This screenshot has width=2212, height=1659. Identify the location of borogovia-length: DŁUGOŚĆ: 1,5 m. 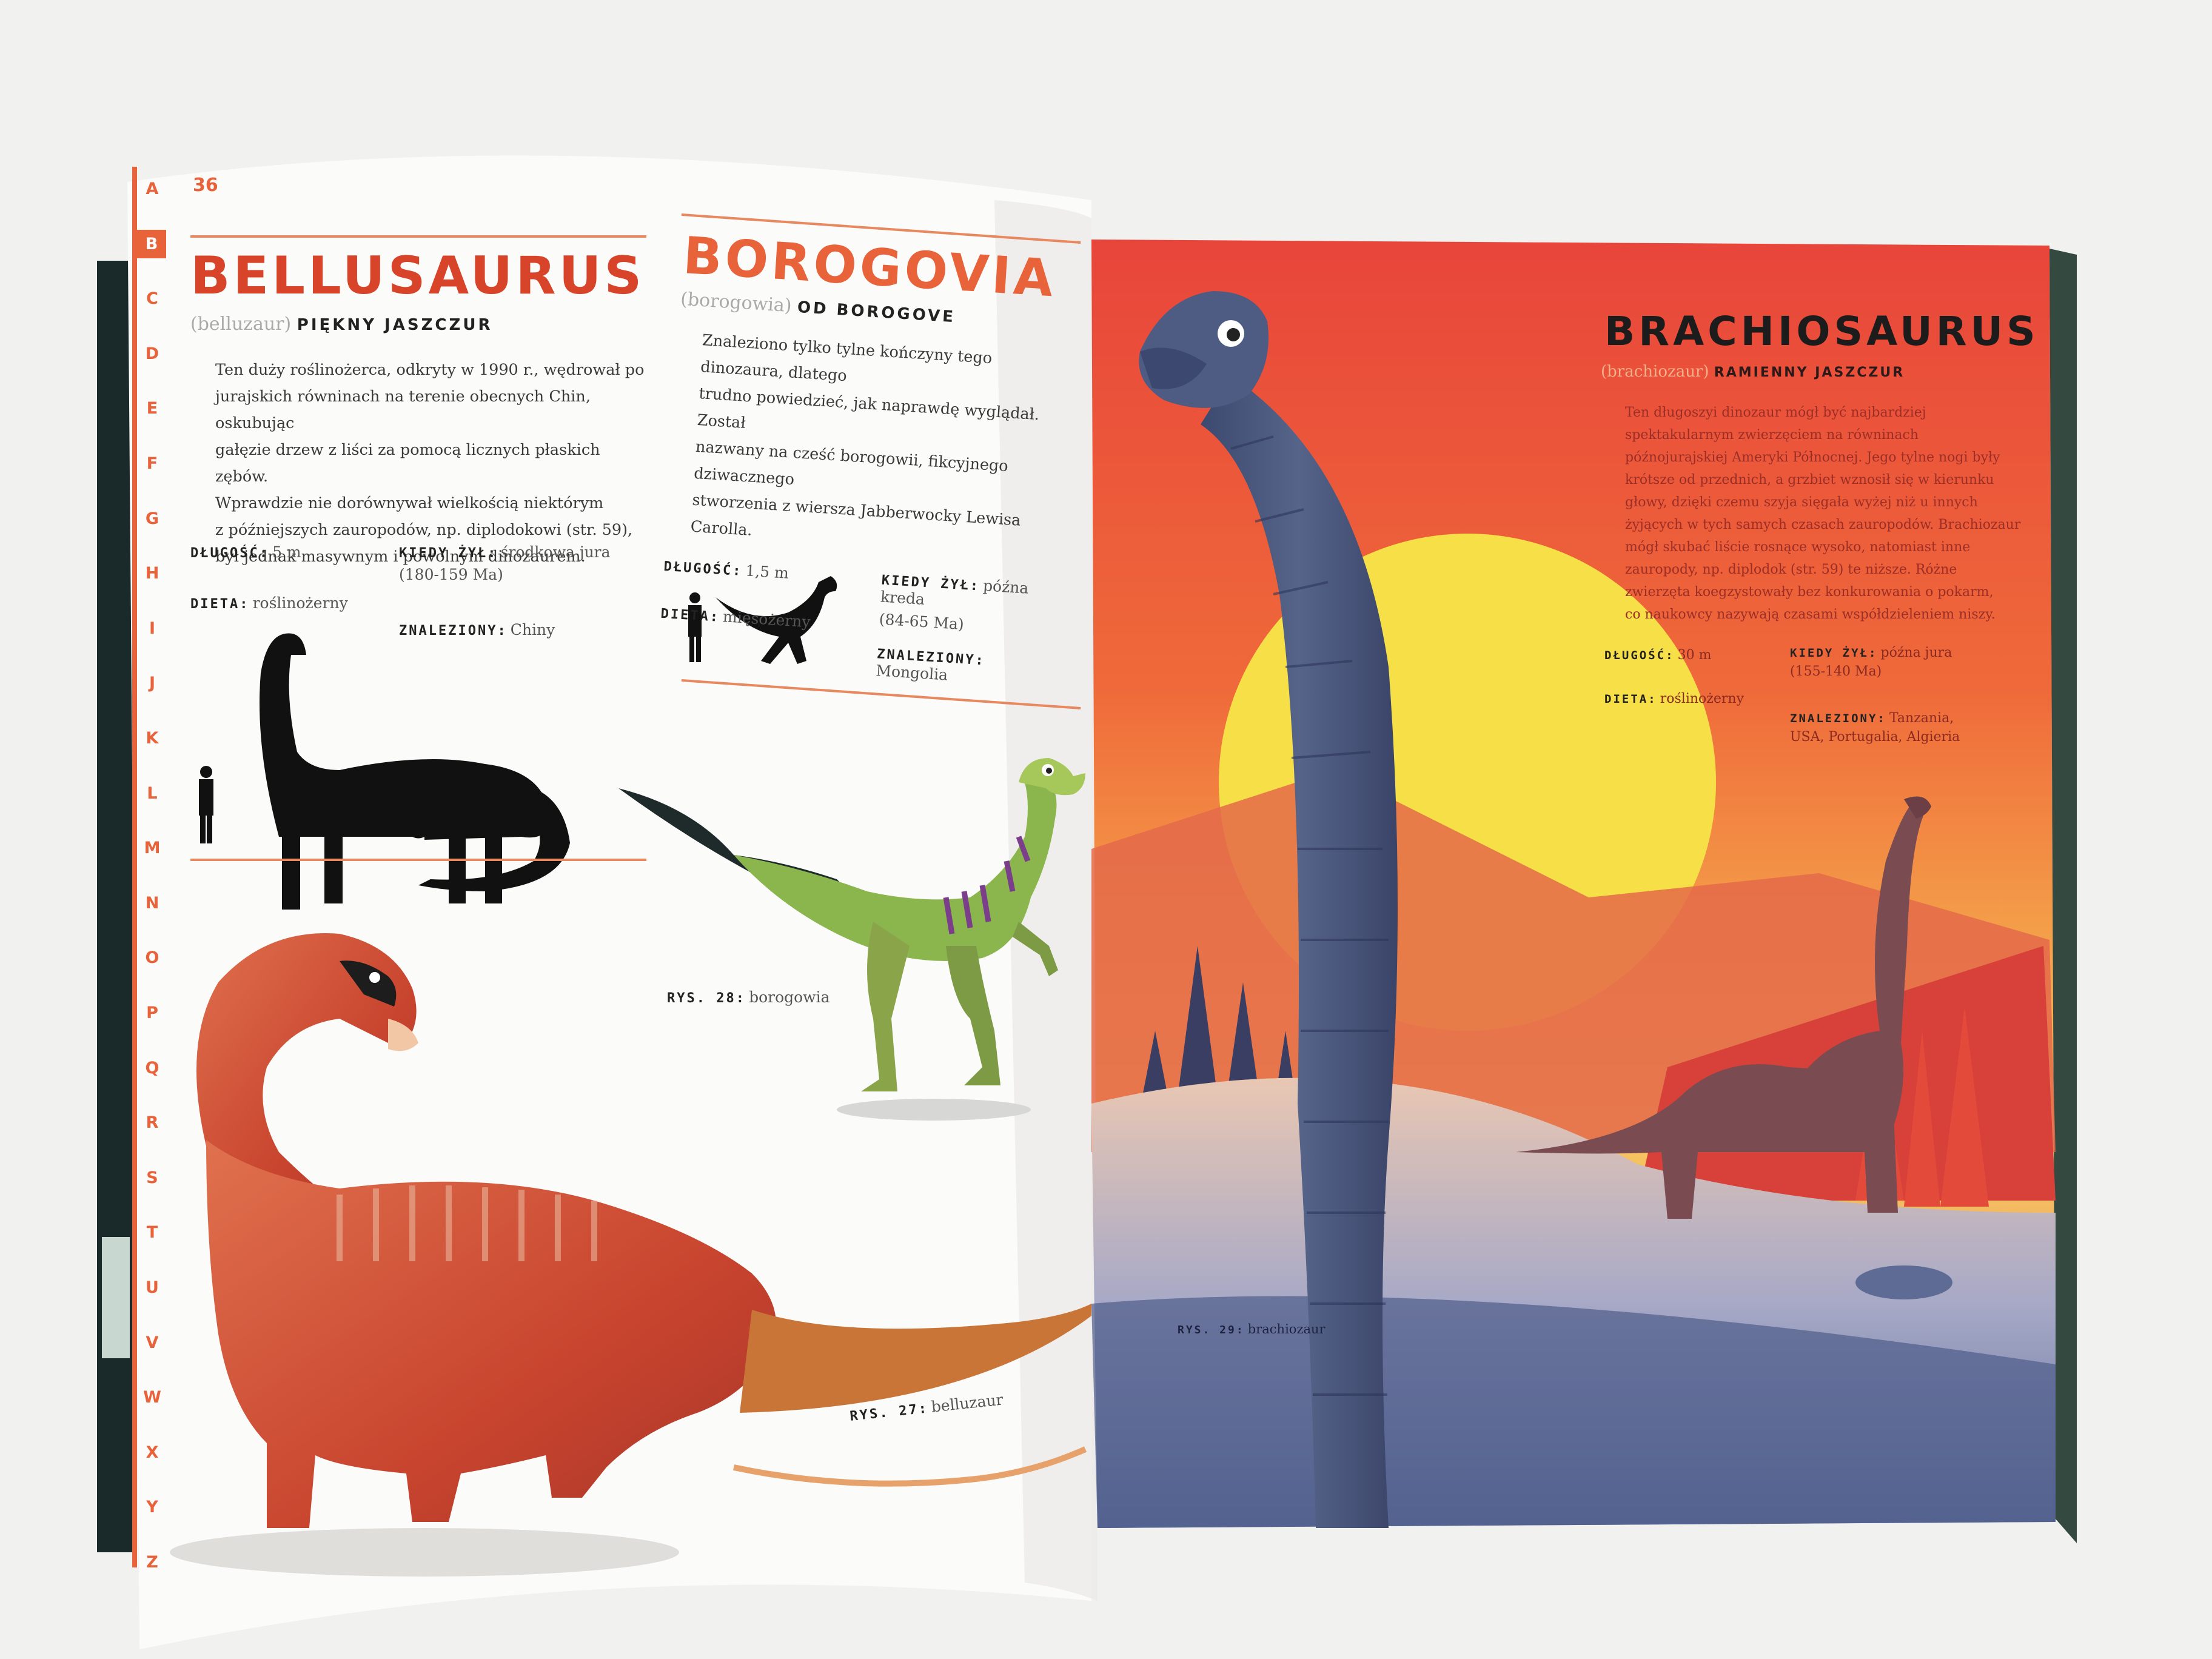
(726, 569).